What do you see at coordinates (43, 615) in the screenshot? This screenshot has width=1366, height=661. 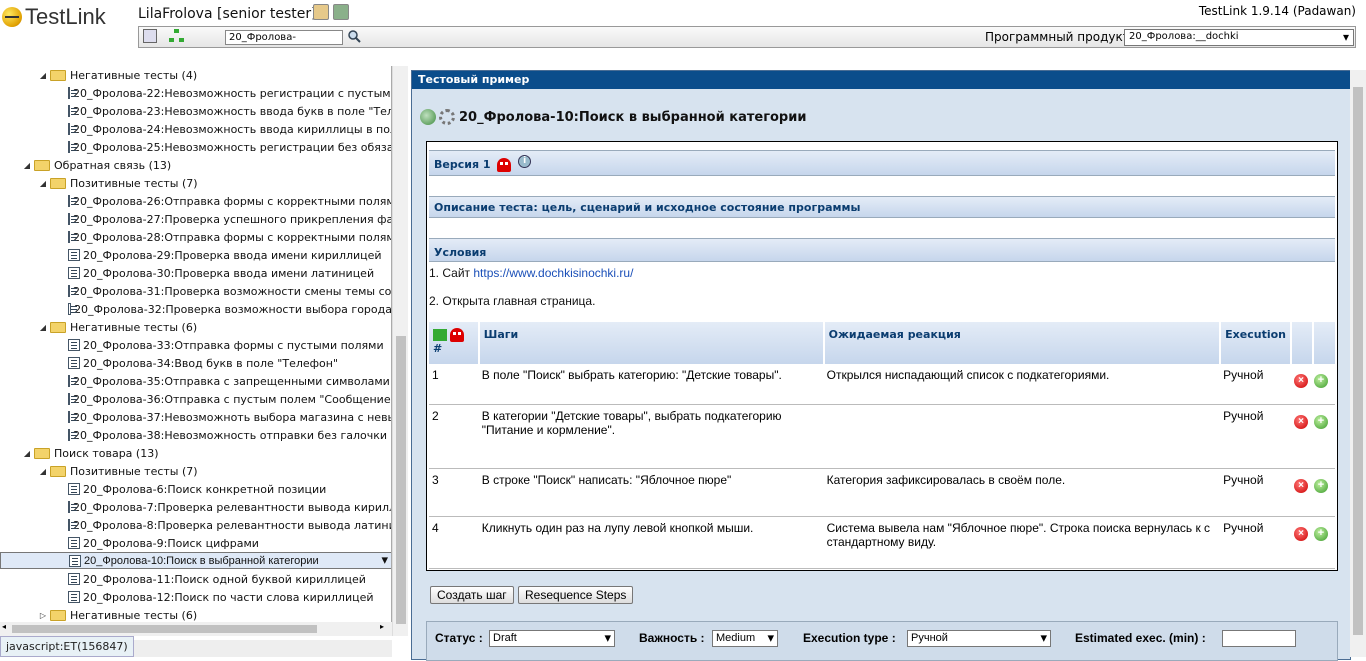 I see `expand-arrow-icon: ▷` at bounding box center [43, 615].